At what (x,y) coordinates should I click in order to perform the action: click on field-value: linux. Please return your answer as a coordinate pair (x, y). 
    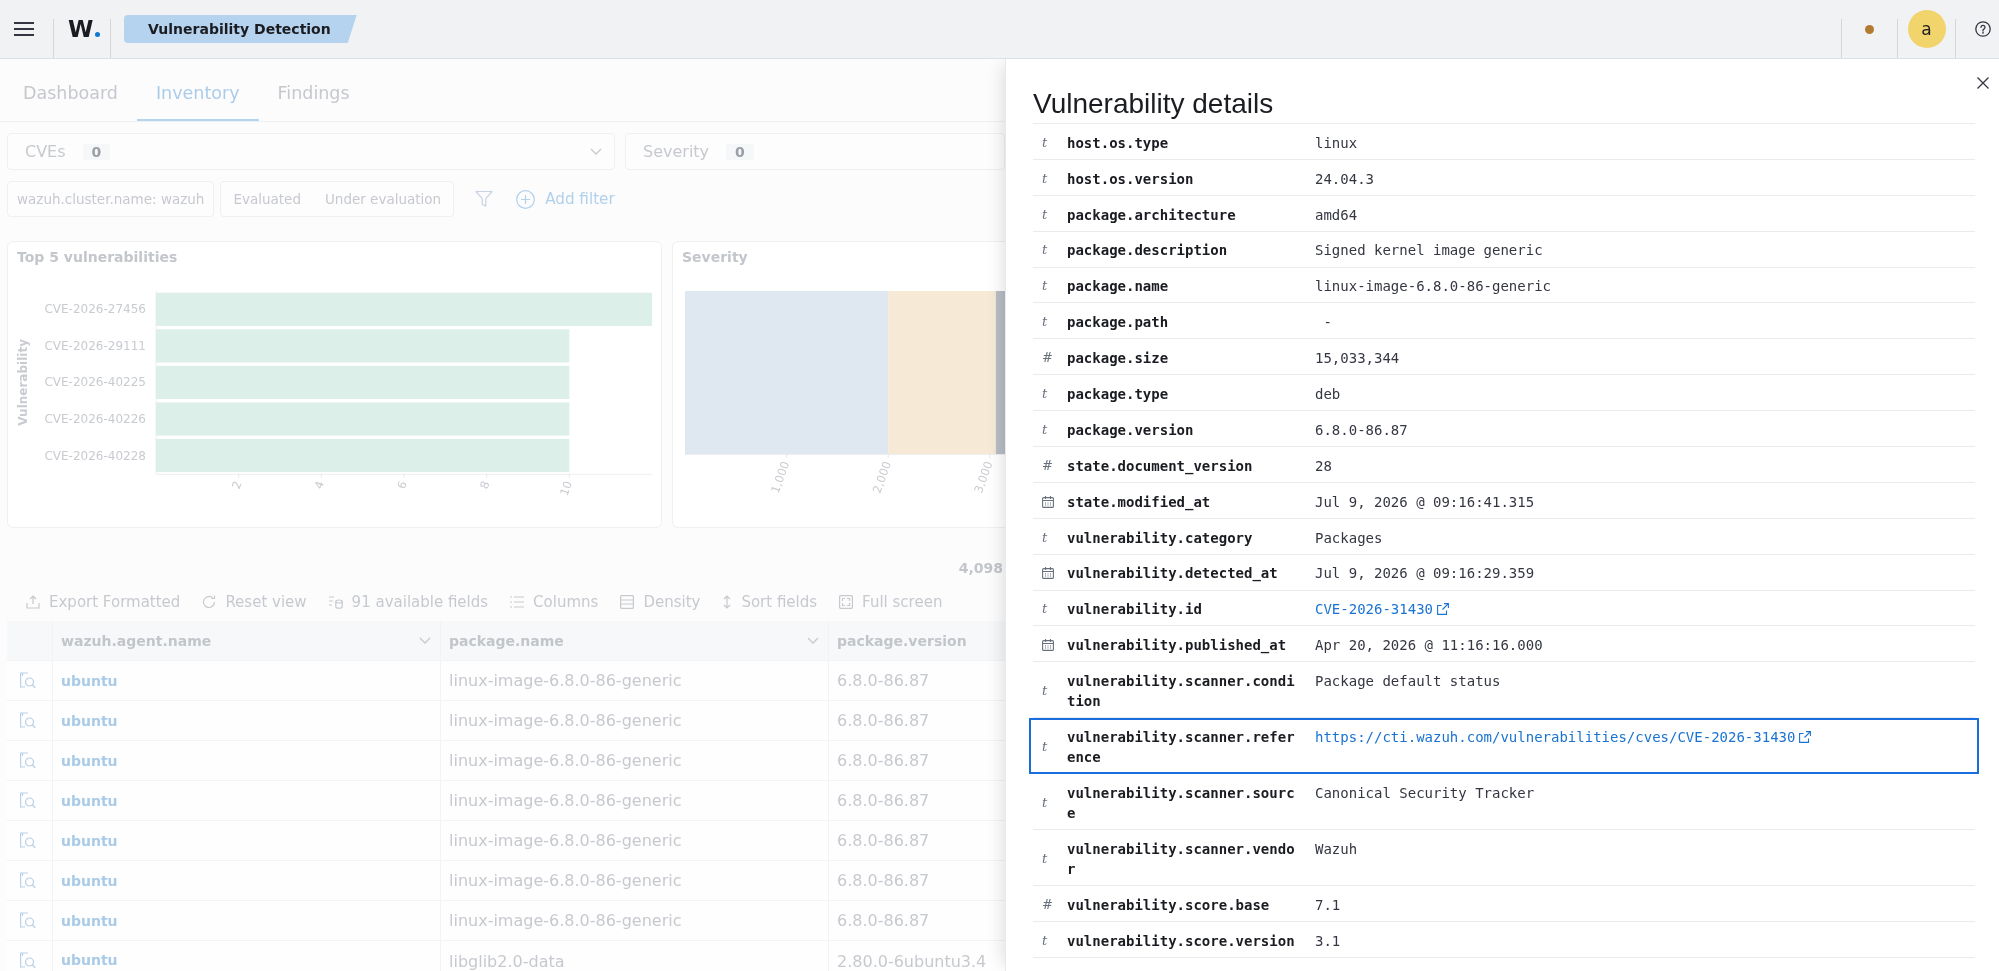
    Looking at the image, I should click on (1336, 143).